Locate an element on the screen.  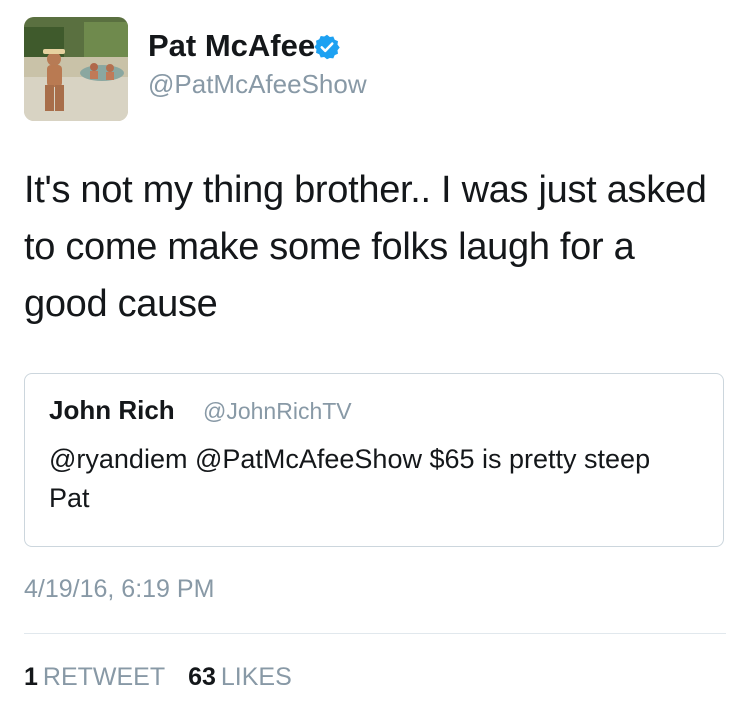
tweet-timestamp: 4/19/16, 6:19 PM is located at coordinates (119, 589).